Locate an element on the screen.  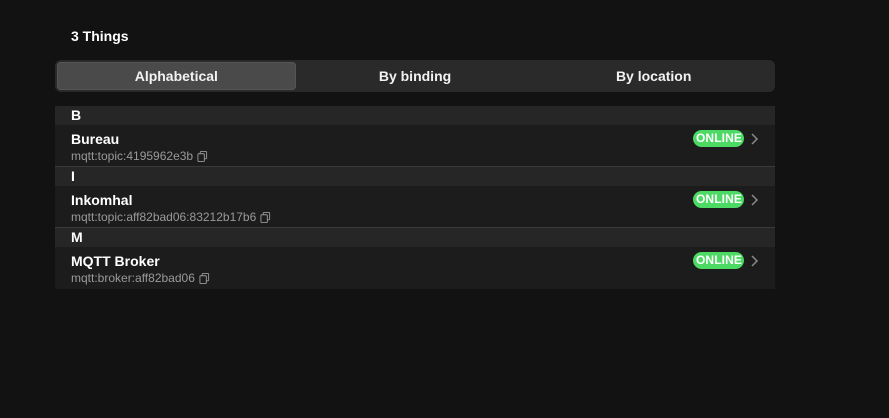
item-uid-text: mqtt:broker:aff82bad06 is located at coordinates (133, 278).